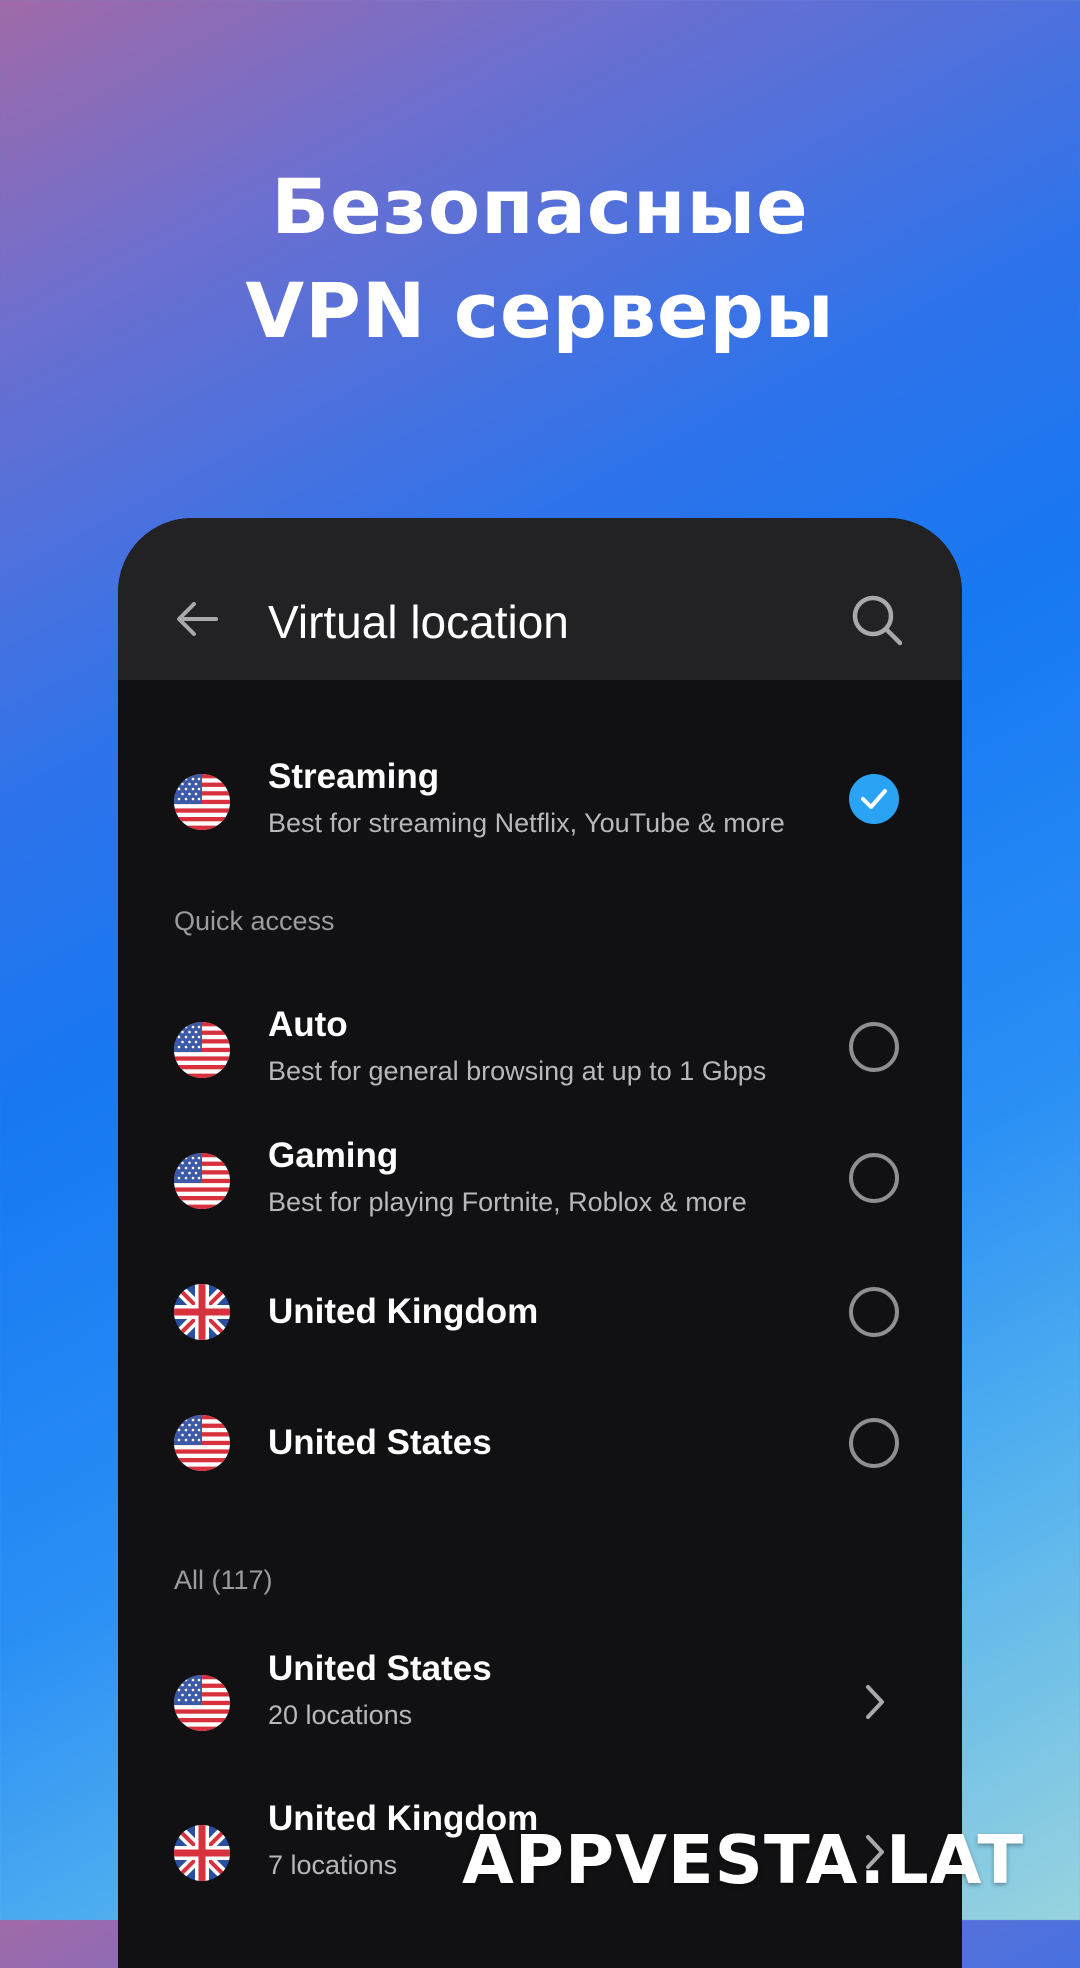 The width and height of the screenshot is (1080, 1968). Describe the element at coordinates (875, 1702) in the screenshot. I see `chevron-right-icon` at that location.